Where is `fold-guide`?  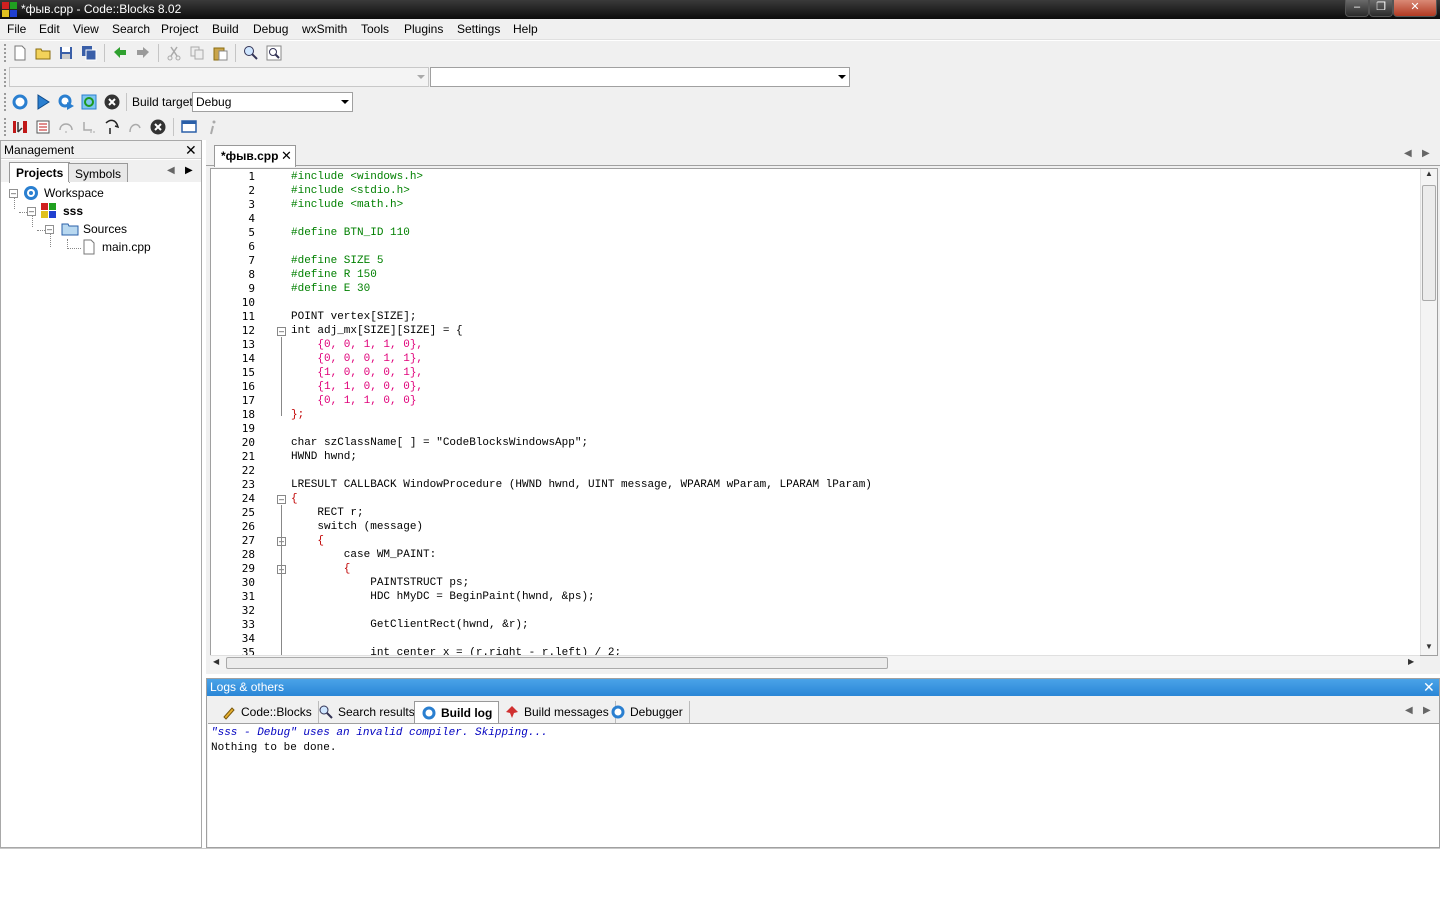
fold-guide is located at coordinates (281, 579).